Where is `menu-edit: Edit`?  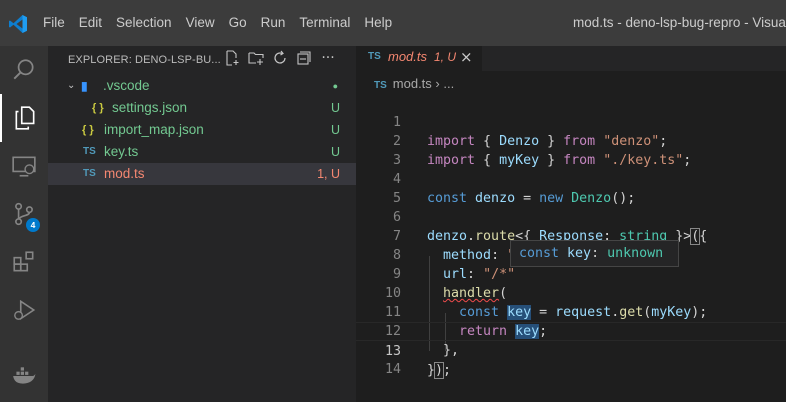
menu-edit: Edit is located at coordinates (90, 23).